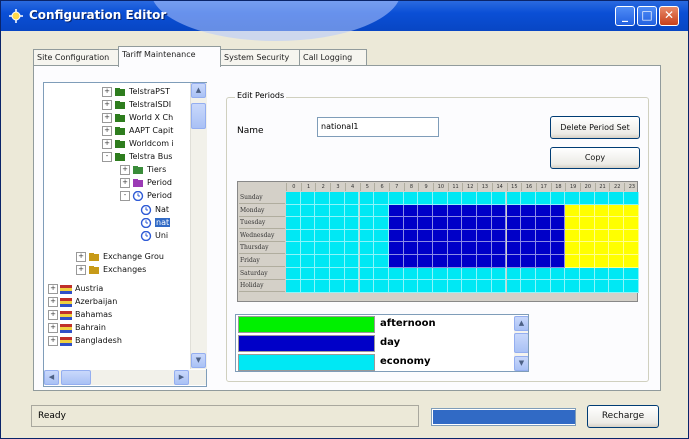 Image resolution: width=689 pixels, height=439 pixels. Describe the element at coordinates (76, 377) in the screenshot. I see `hscroll-thumb` at that location.